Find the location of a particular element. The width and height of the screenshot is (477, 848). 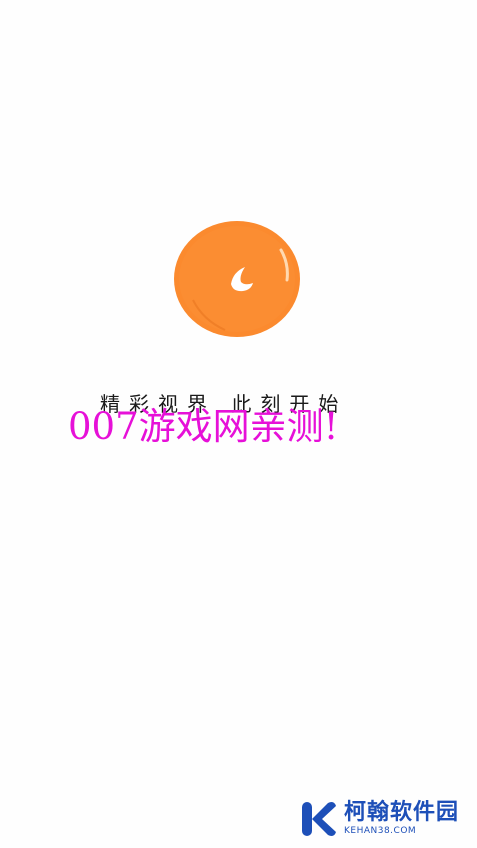

brand-watermark: 柯翰软件园 KEHAN38.COM is located at coordinates (379, 819).